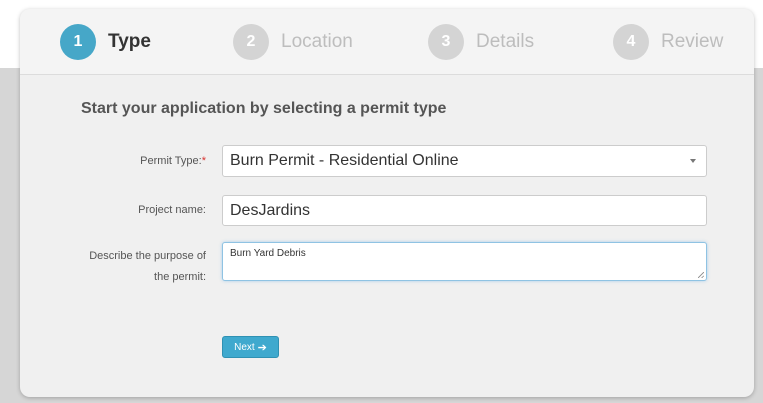 The height and width of the screenshot is (403, 763). What do you see at coordinates (147, 267) in the screenshot?
I see `purpose-label: Describe the purpose of the permit:` at bounding box center [147, 267].